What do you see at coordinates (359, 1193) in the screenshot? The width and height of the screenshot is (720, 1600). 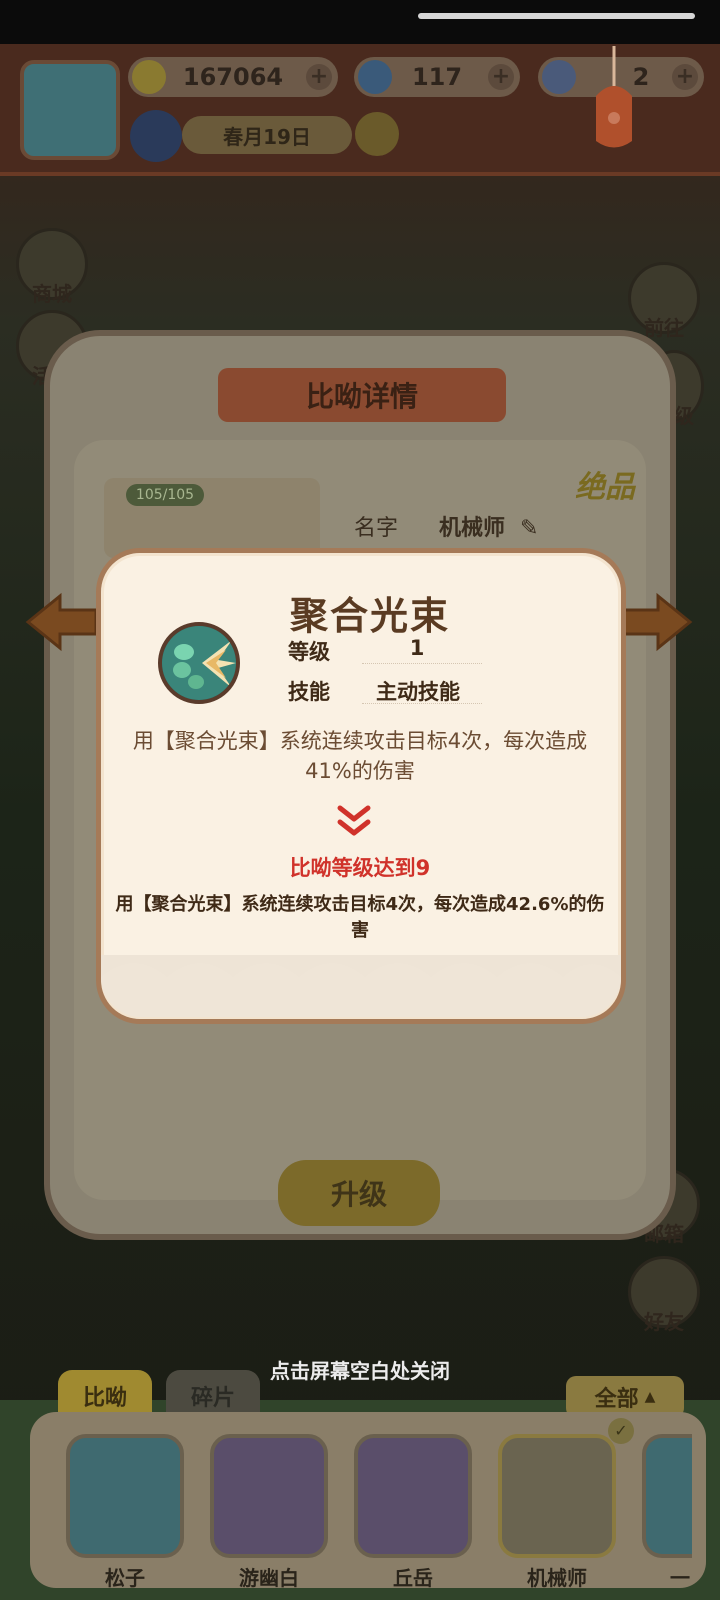 I see `upgrade-button: 升级` at bounding box center [359, 1193].